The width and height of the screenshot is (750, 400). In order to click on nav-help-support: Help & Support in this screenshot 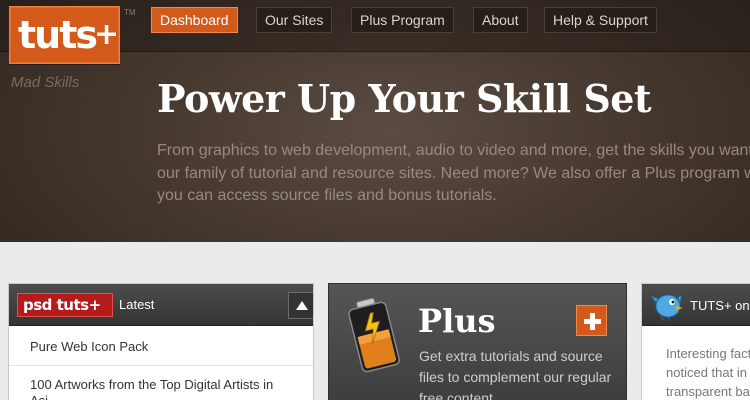, I will do `click(600, 20)`.